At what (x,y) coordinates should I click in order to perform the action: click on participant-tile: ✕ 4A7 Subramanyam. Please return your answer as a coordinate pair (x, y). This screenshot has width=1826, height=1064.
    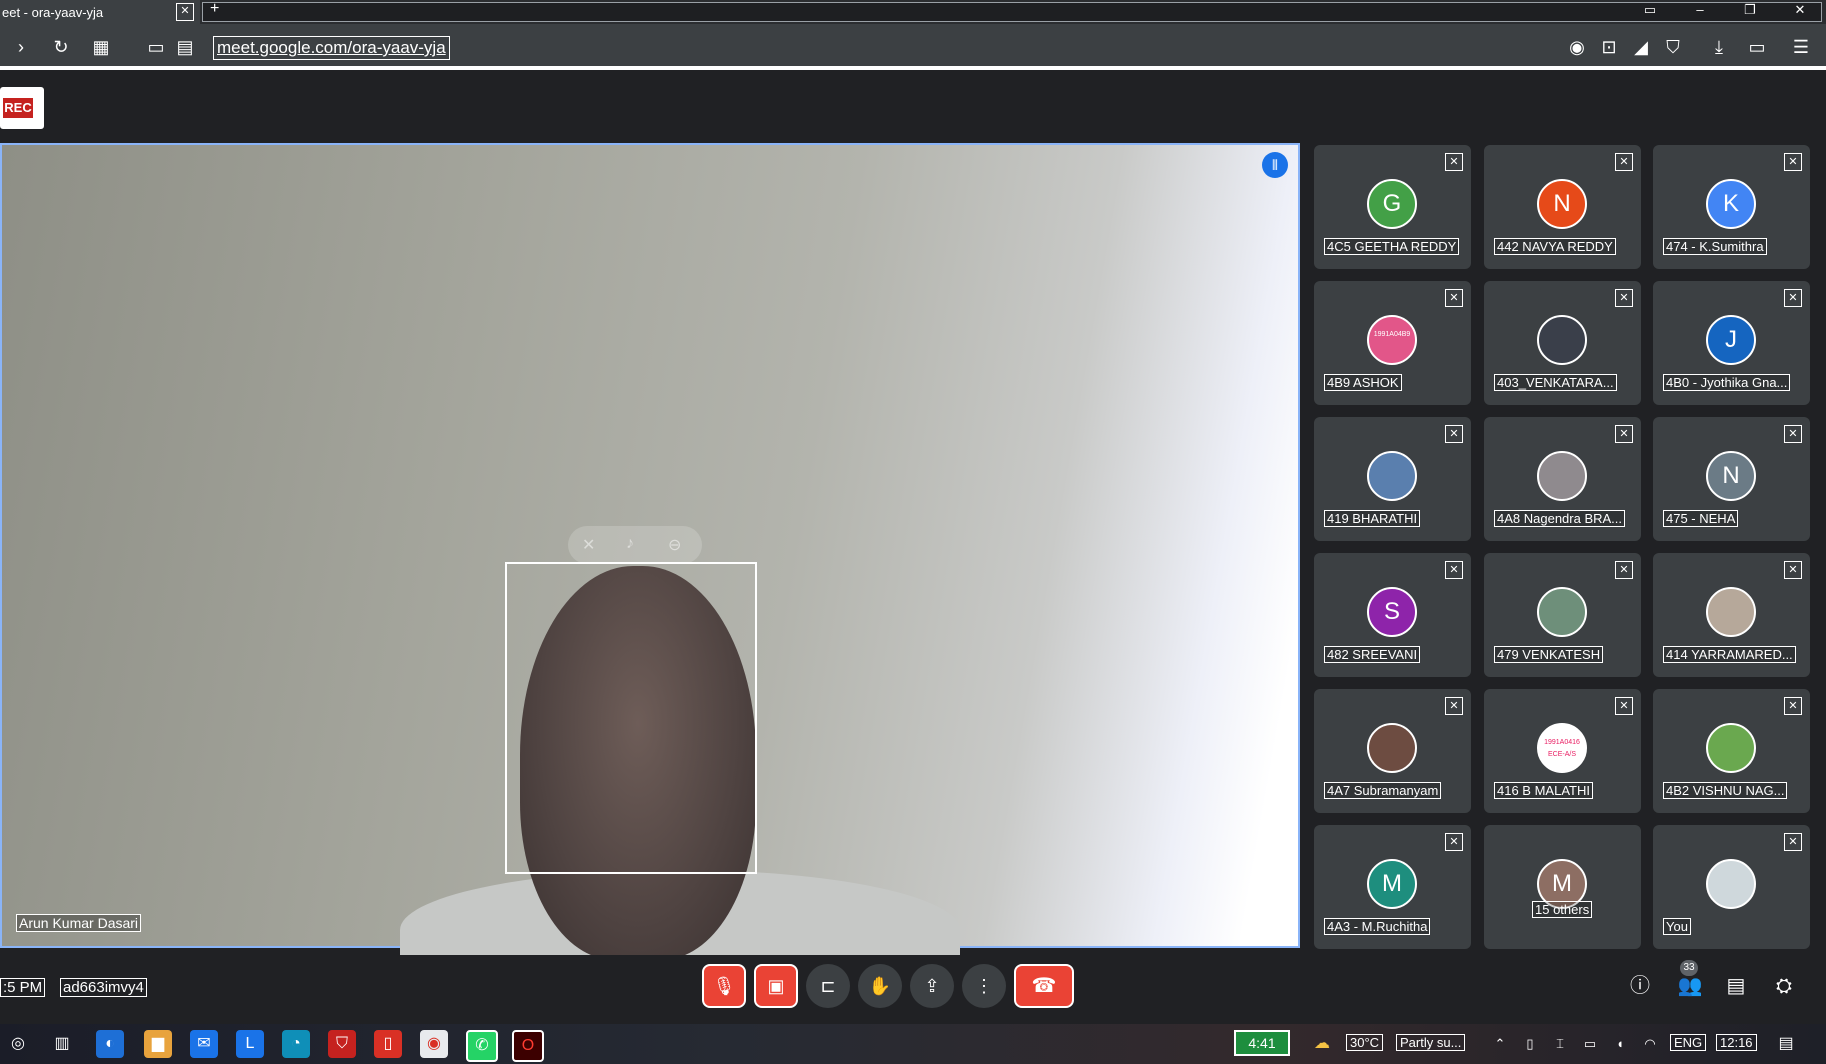
    Looking at the image, I should click on (1392, 751).